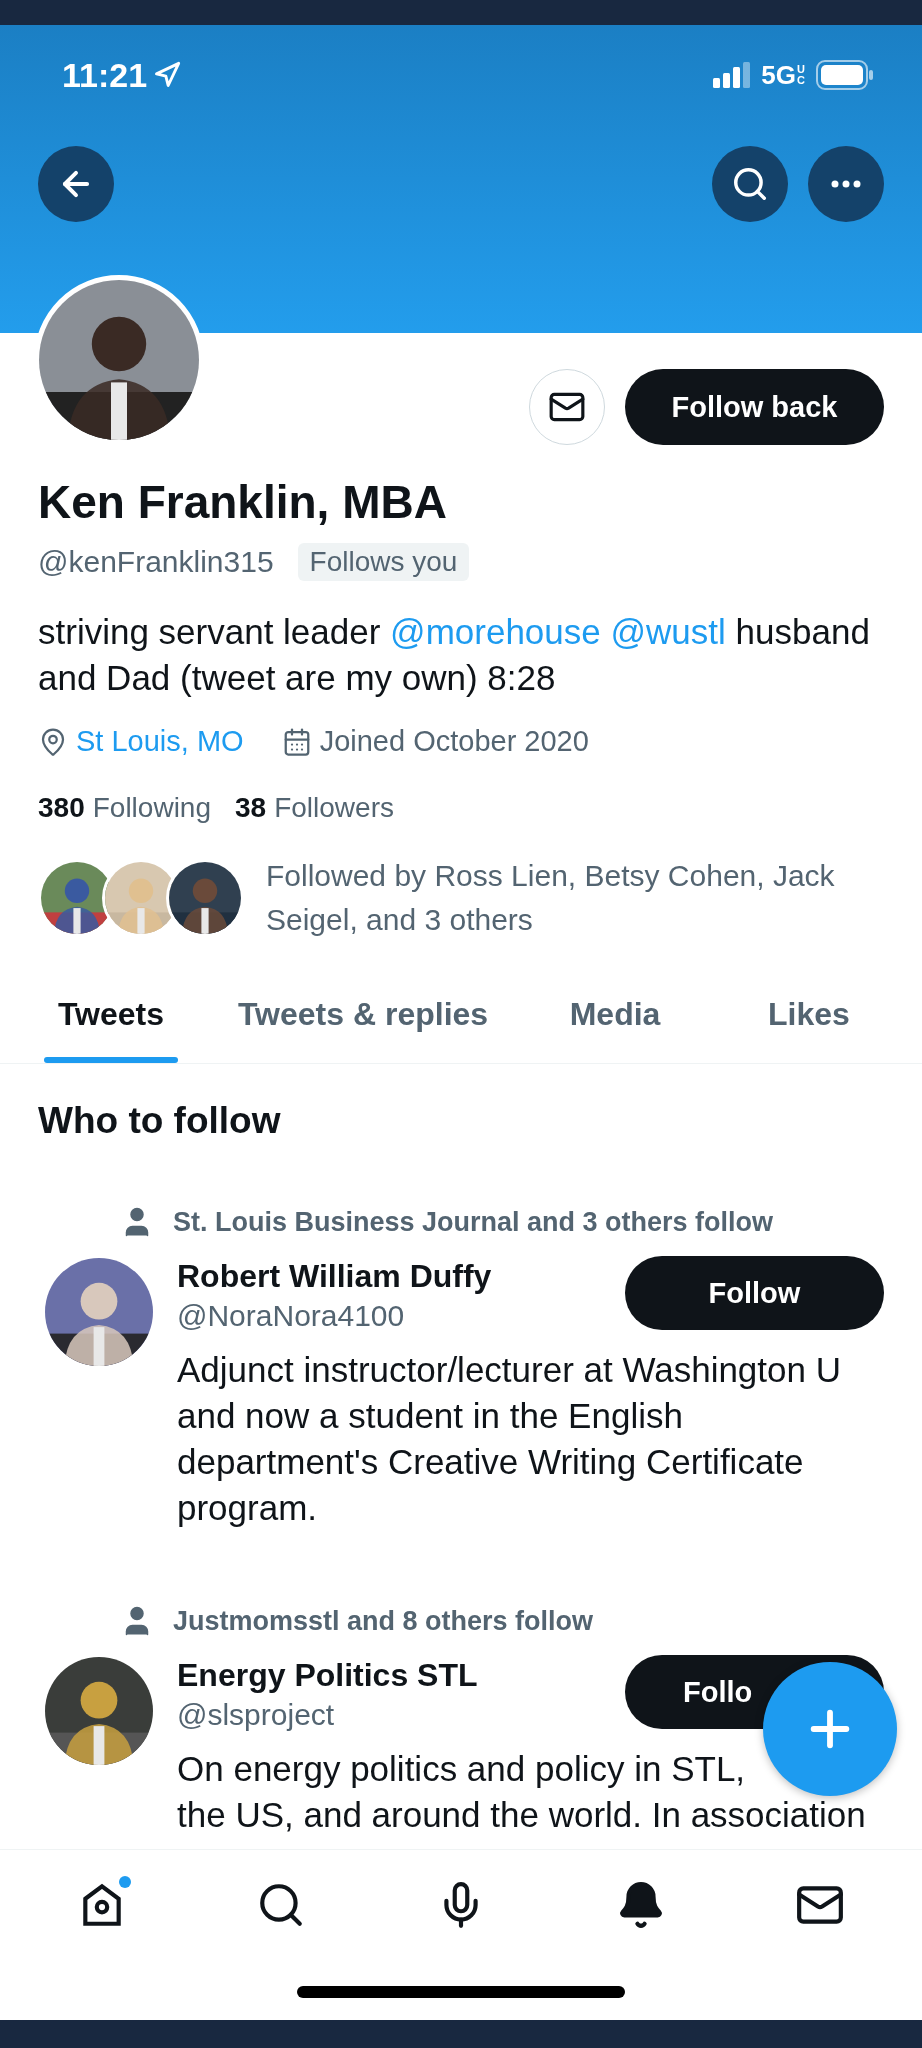  I want to click on bio-text: striving servant leader @morehouse @wustl husband and Dad (tweet are my own) 8:28, so click(454, 655).